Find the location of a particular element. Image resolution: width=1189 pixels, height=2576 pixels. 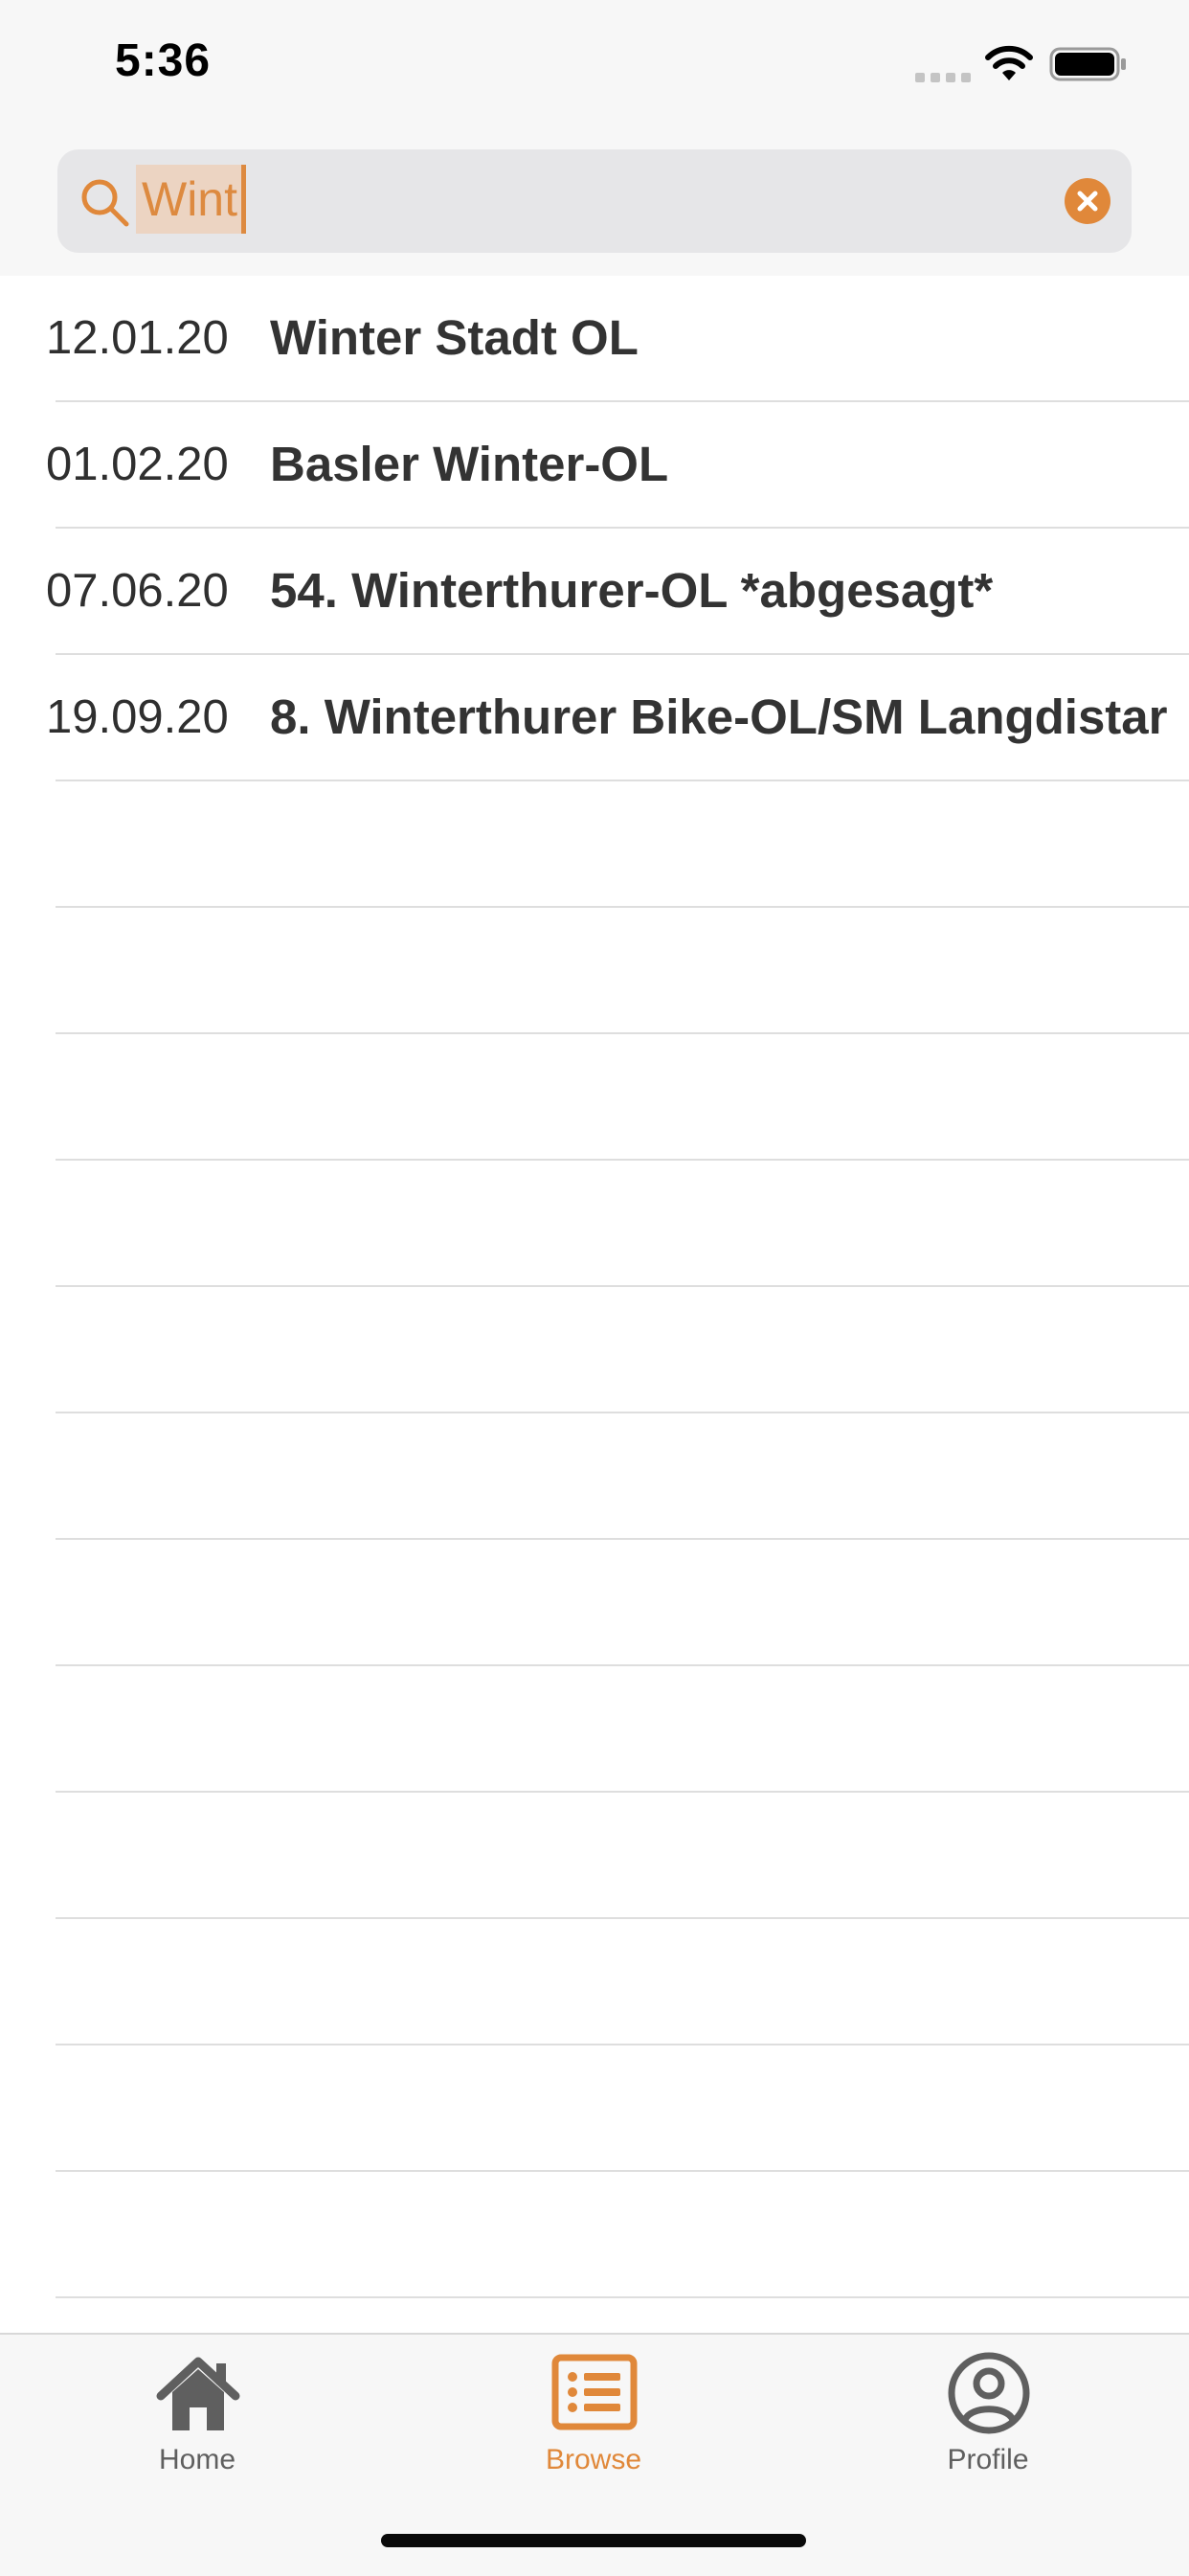

wifi-icon is located at coordinates (1009, 62).